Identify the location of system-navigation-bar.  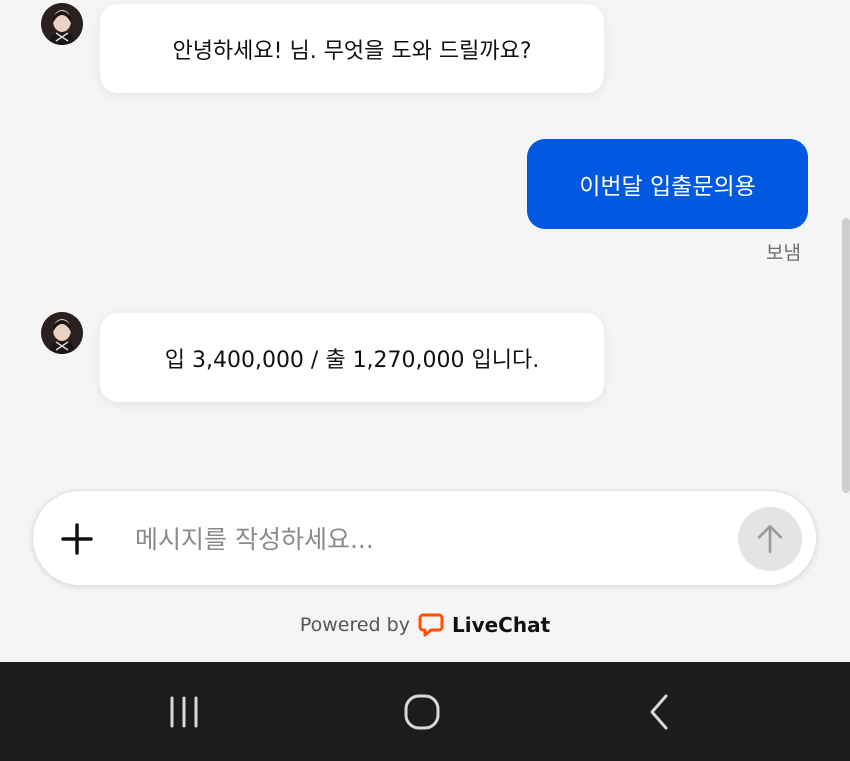
(425, 711).